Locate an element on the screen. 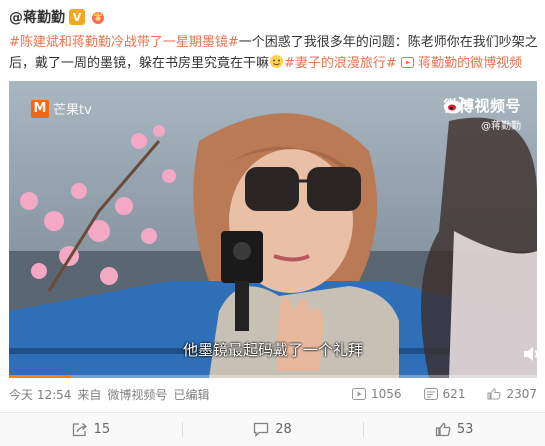 This screenshot has height=446, width=545. like-icon is located at coordinates (443, 429).